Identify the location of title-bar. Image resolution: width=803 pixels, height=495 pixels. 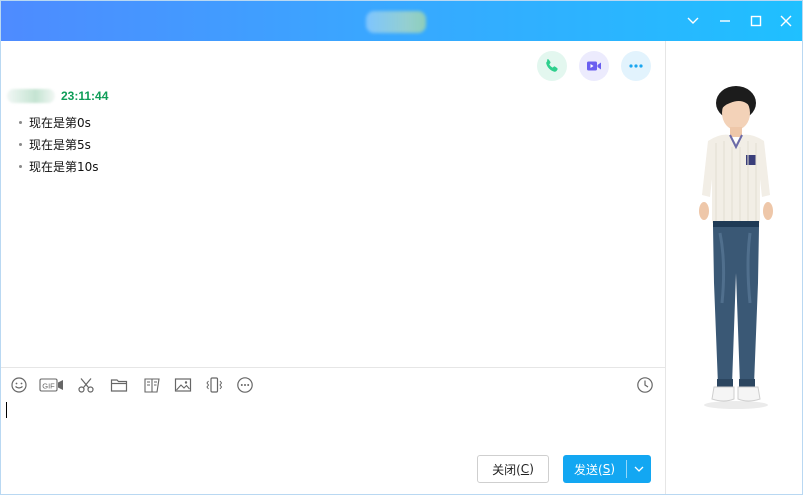
(401, 21).